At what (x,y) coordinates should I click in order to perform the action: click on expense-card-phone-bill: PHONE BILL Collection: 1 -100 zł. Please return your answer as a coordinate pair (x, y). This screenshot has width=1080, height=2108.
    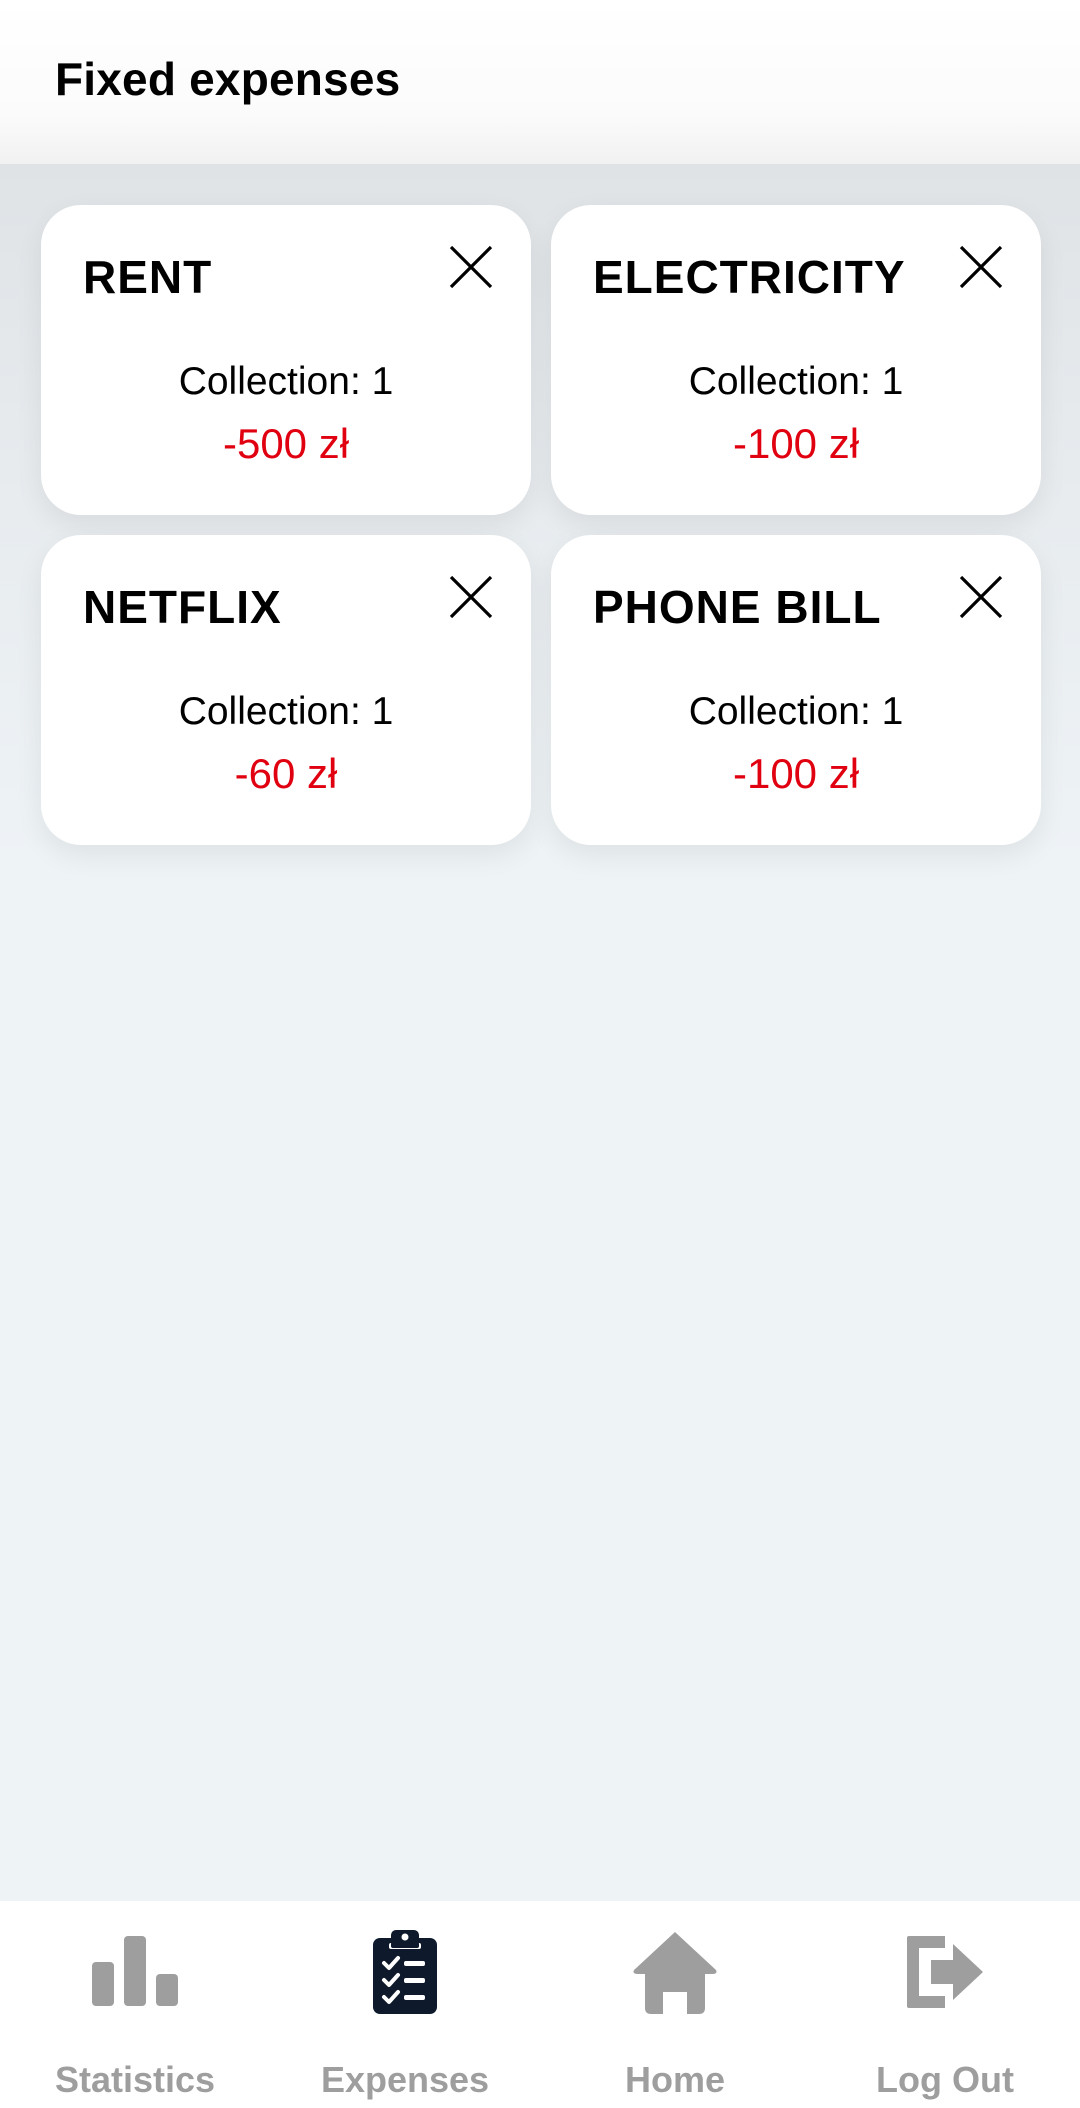
    Looking at the image, I should click on (796, 690).